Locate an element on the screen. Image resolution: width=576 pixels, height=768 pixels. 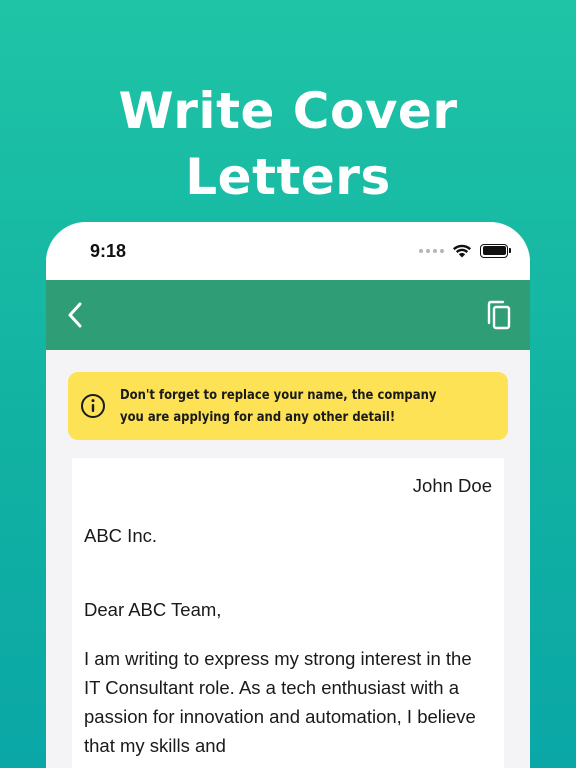
nav-bar is located at coordinates (288, 315).